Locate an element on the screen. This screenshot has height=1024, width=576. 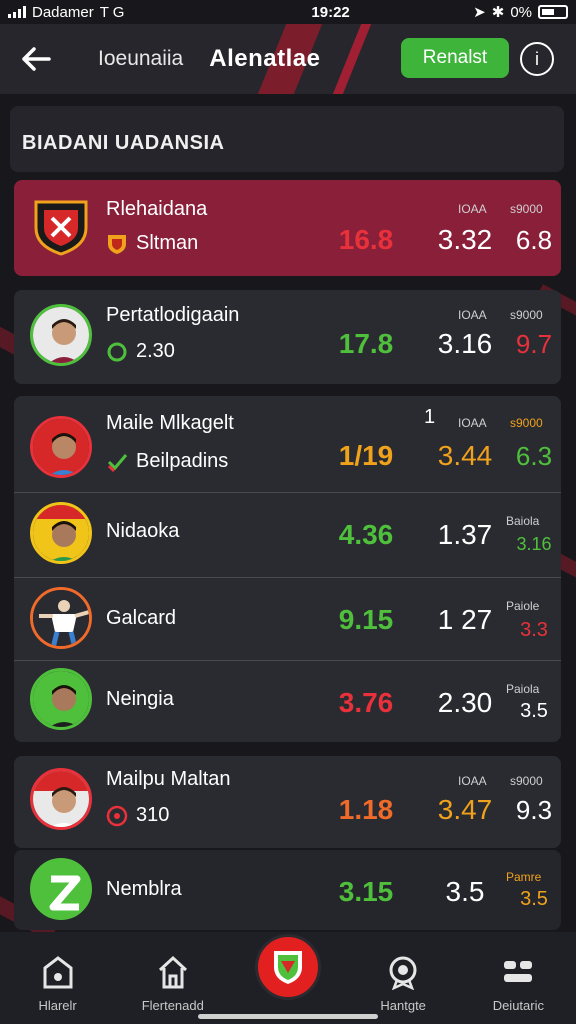
nav-item-house: Flertenadd is located at coordinates (173, 982).